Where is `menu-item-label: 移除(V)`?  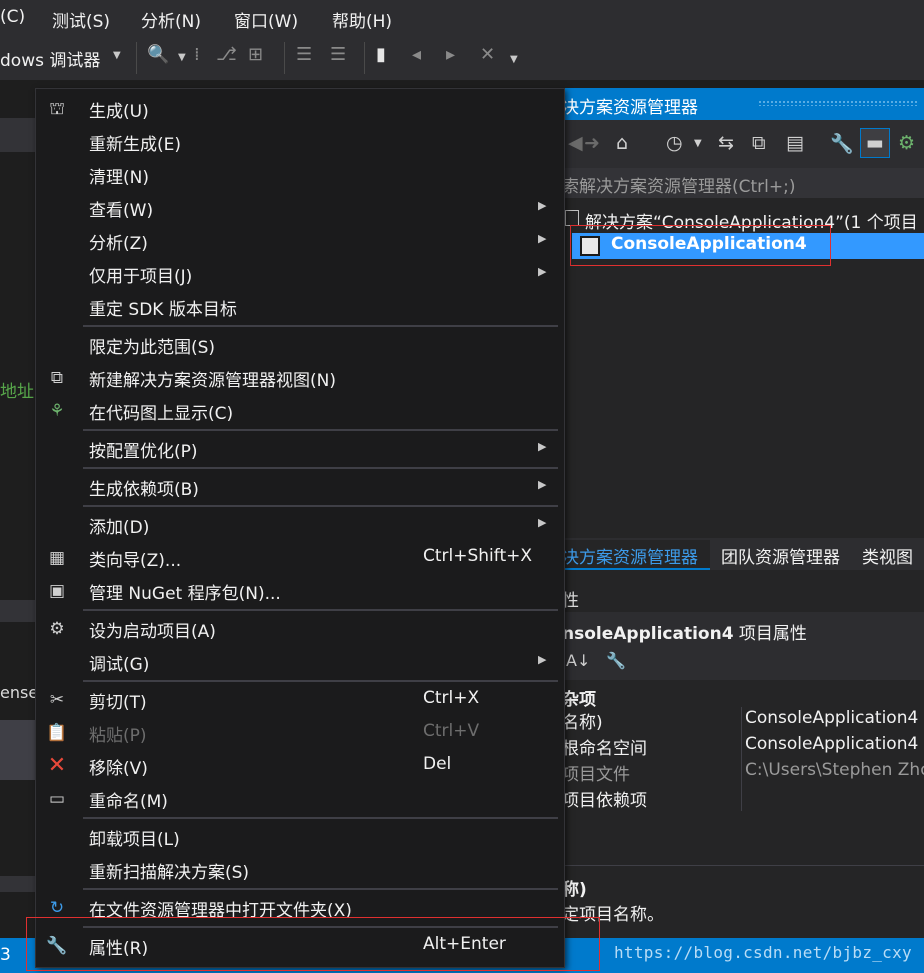
menu-item-label: 移除(V) is located at coordinates (118, 769).